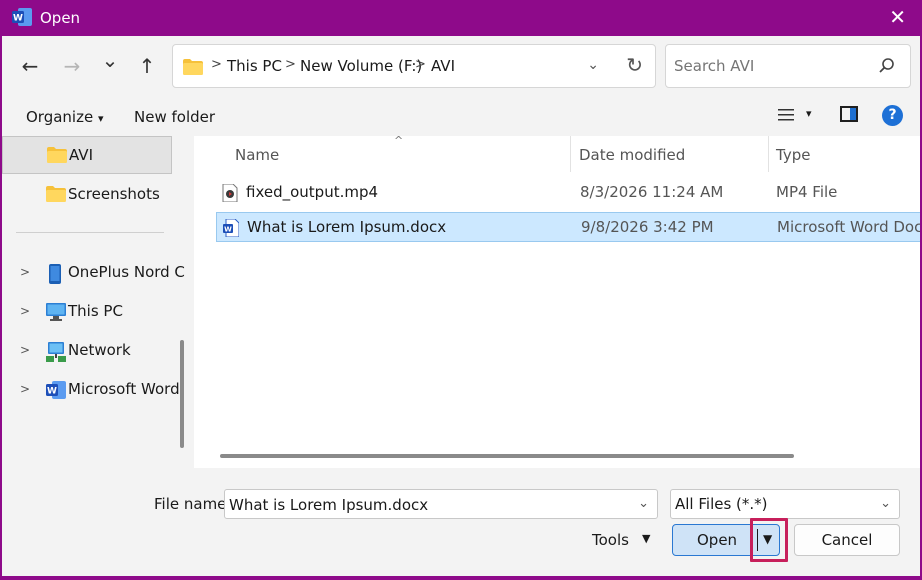 This screenshot has height=580, width=922. Describe the element at coordinates (785, 504) in the screenshot. I see `file-type-select: All Files (*.*) ⌄` at that location.